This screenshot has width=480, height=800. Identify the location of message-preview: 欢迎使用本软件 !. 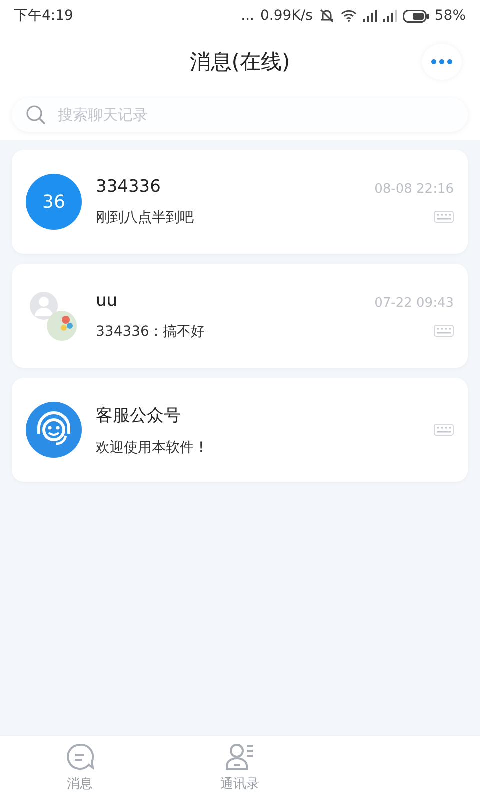
(151, 447).